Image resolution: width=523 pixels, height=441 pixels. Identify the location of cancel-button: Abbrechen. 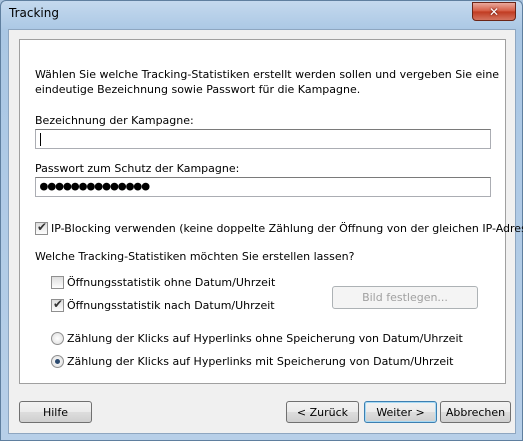
(475, 412).